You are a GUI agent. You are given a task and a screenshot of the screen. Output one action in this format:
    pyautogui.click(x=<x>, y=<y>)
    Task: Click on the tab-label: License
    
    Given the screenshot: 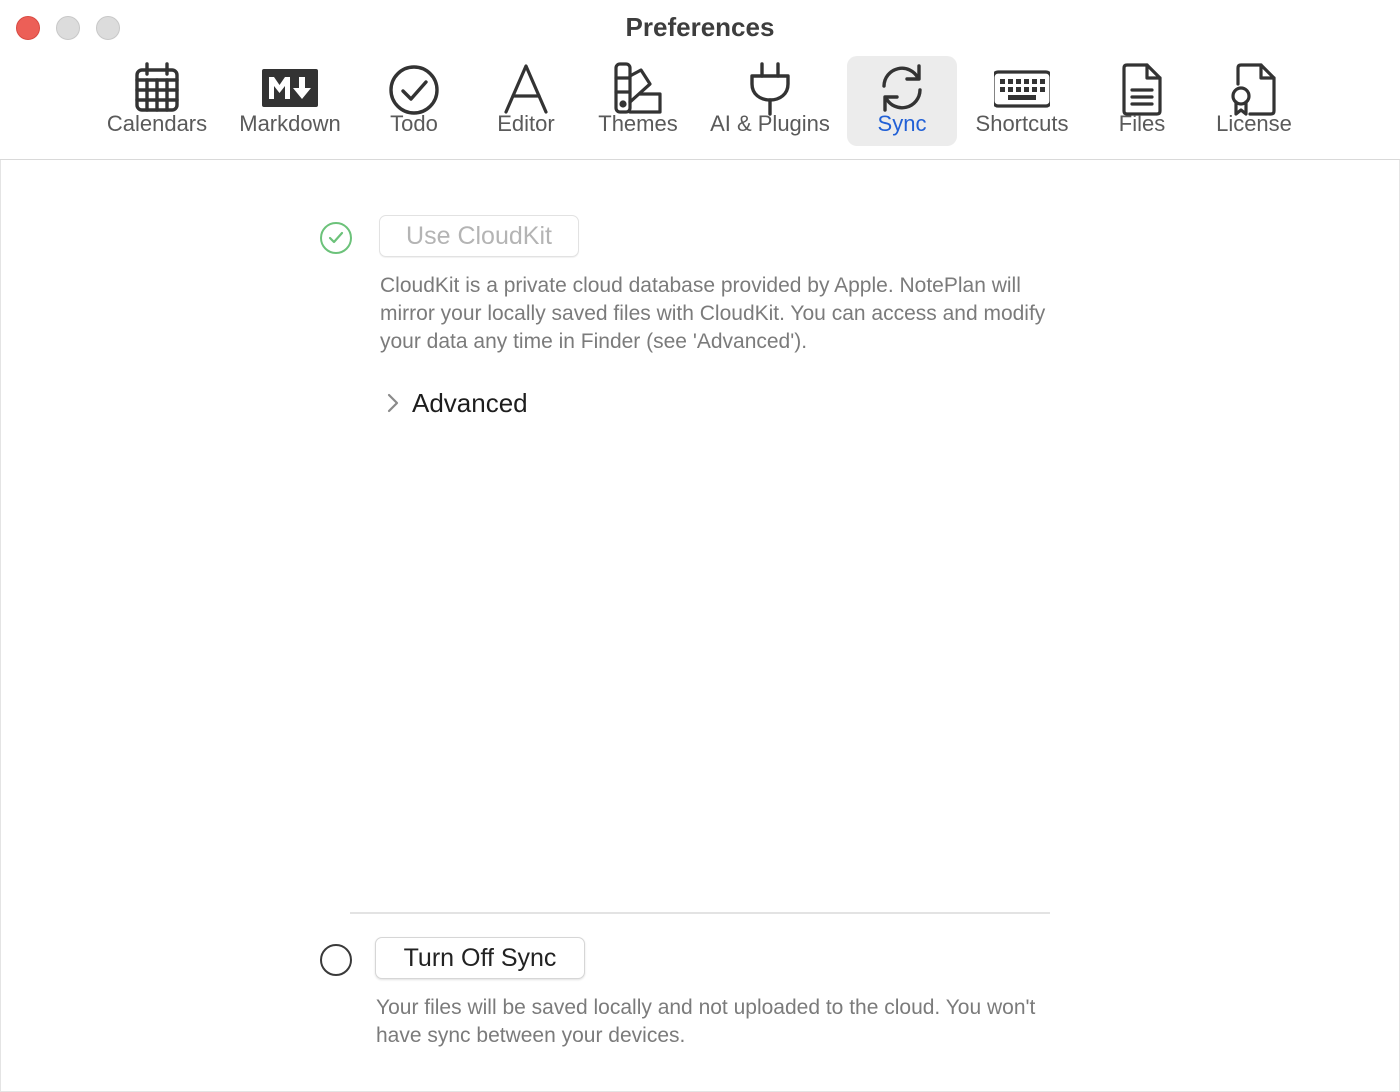 What is the action you would take?
    pyautogui.click(x=1254, y=123)
    